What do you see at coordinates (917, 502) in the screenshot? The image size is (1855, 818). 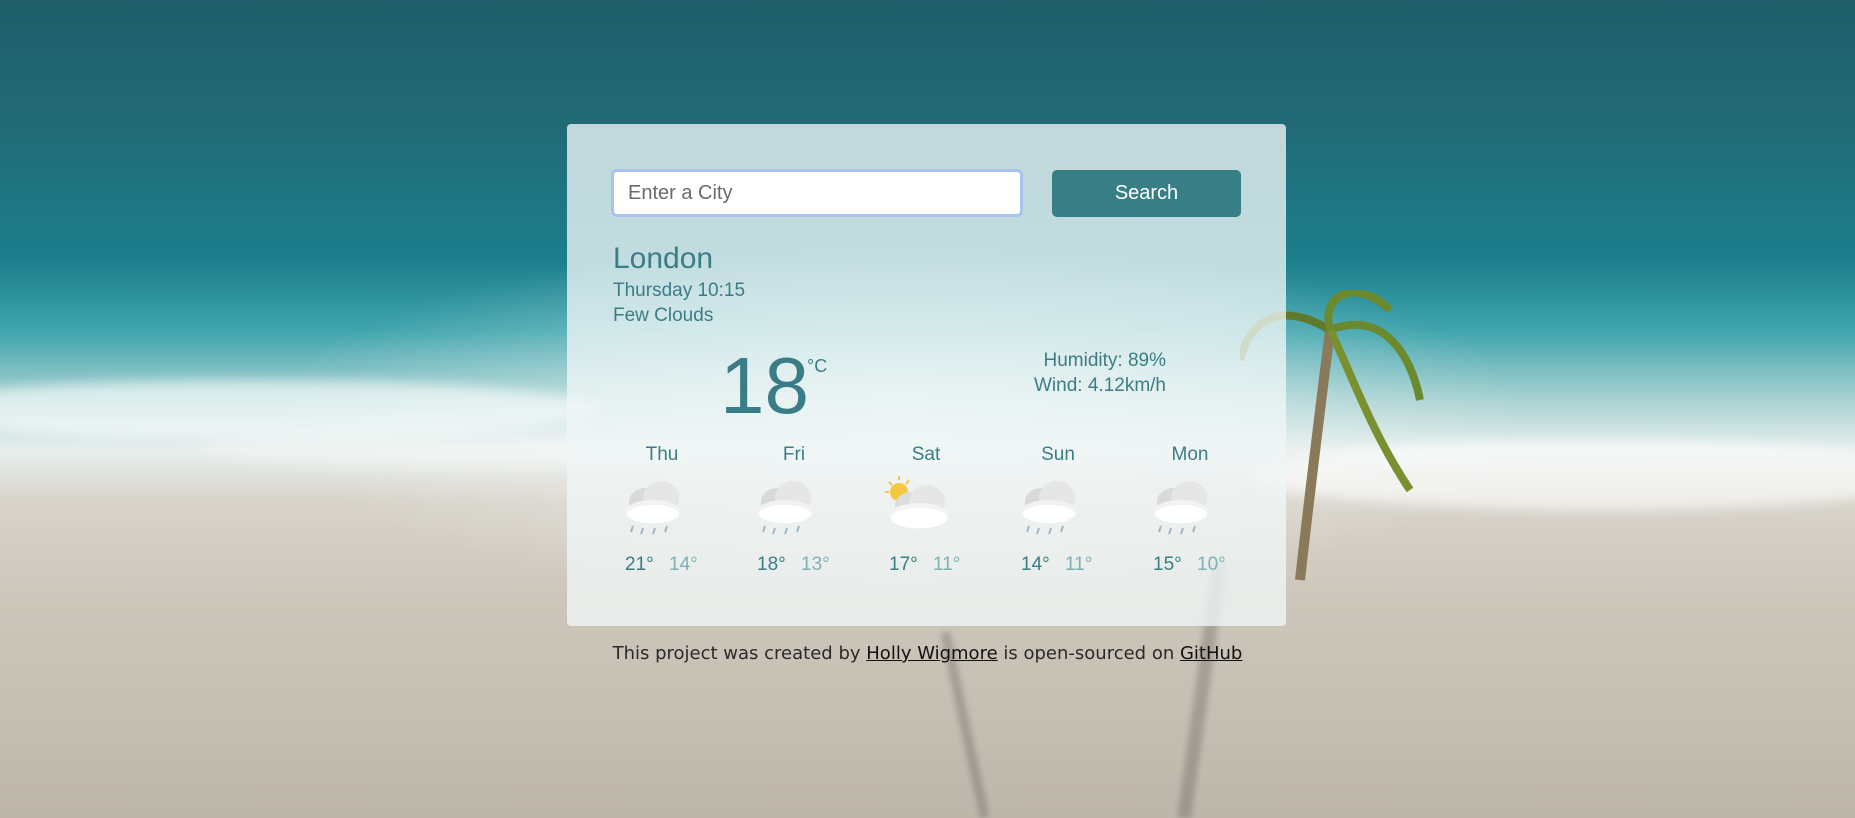 I see `sun-cloud-icon` at bounding box center [917, 502].